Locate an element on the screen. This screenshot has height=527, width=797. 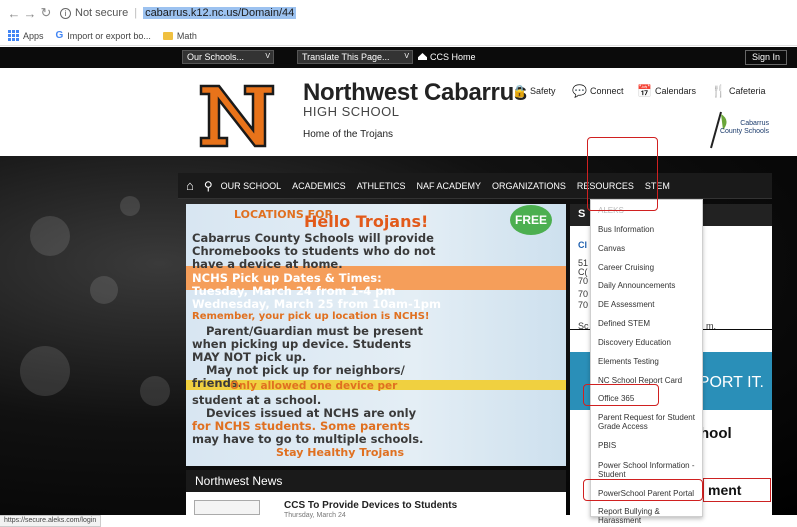
news-date: Thursday, March 24 is located at coordinates (315, 515).